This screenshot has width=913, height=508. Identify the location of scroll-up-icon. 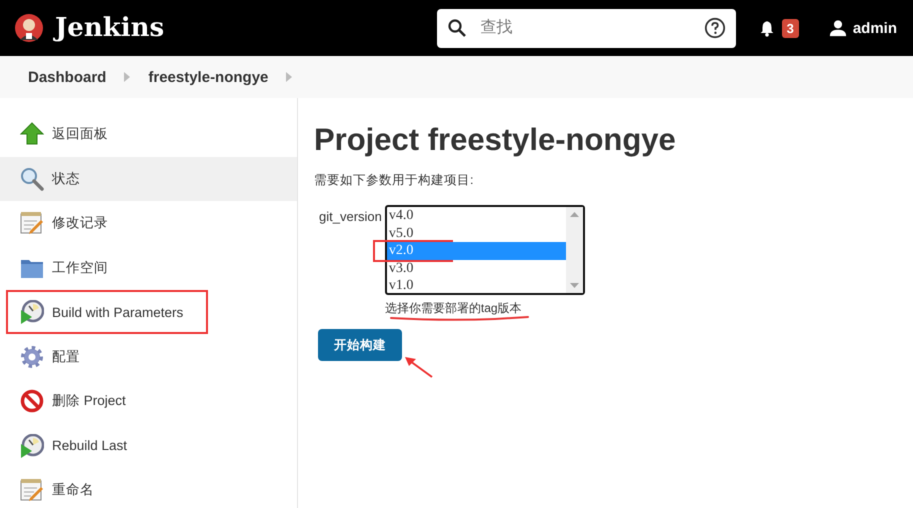
(574, 214).